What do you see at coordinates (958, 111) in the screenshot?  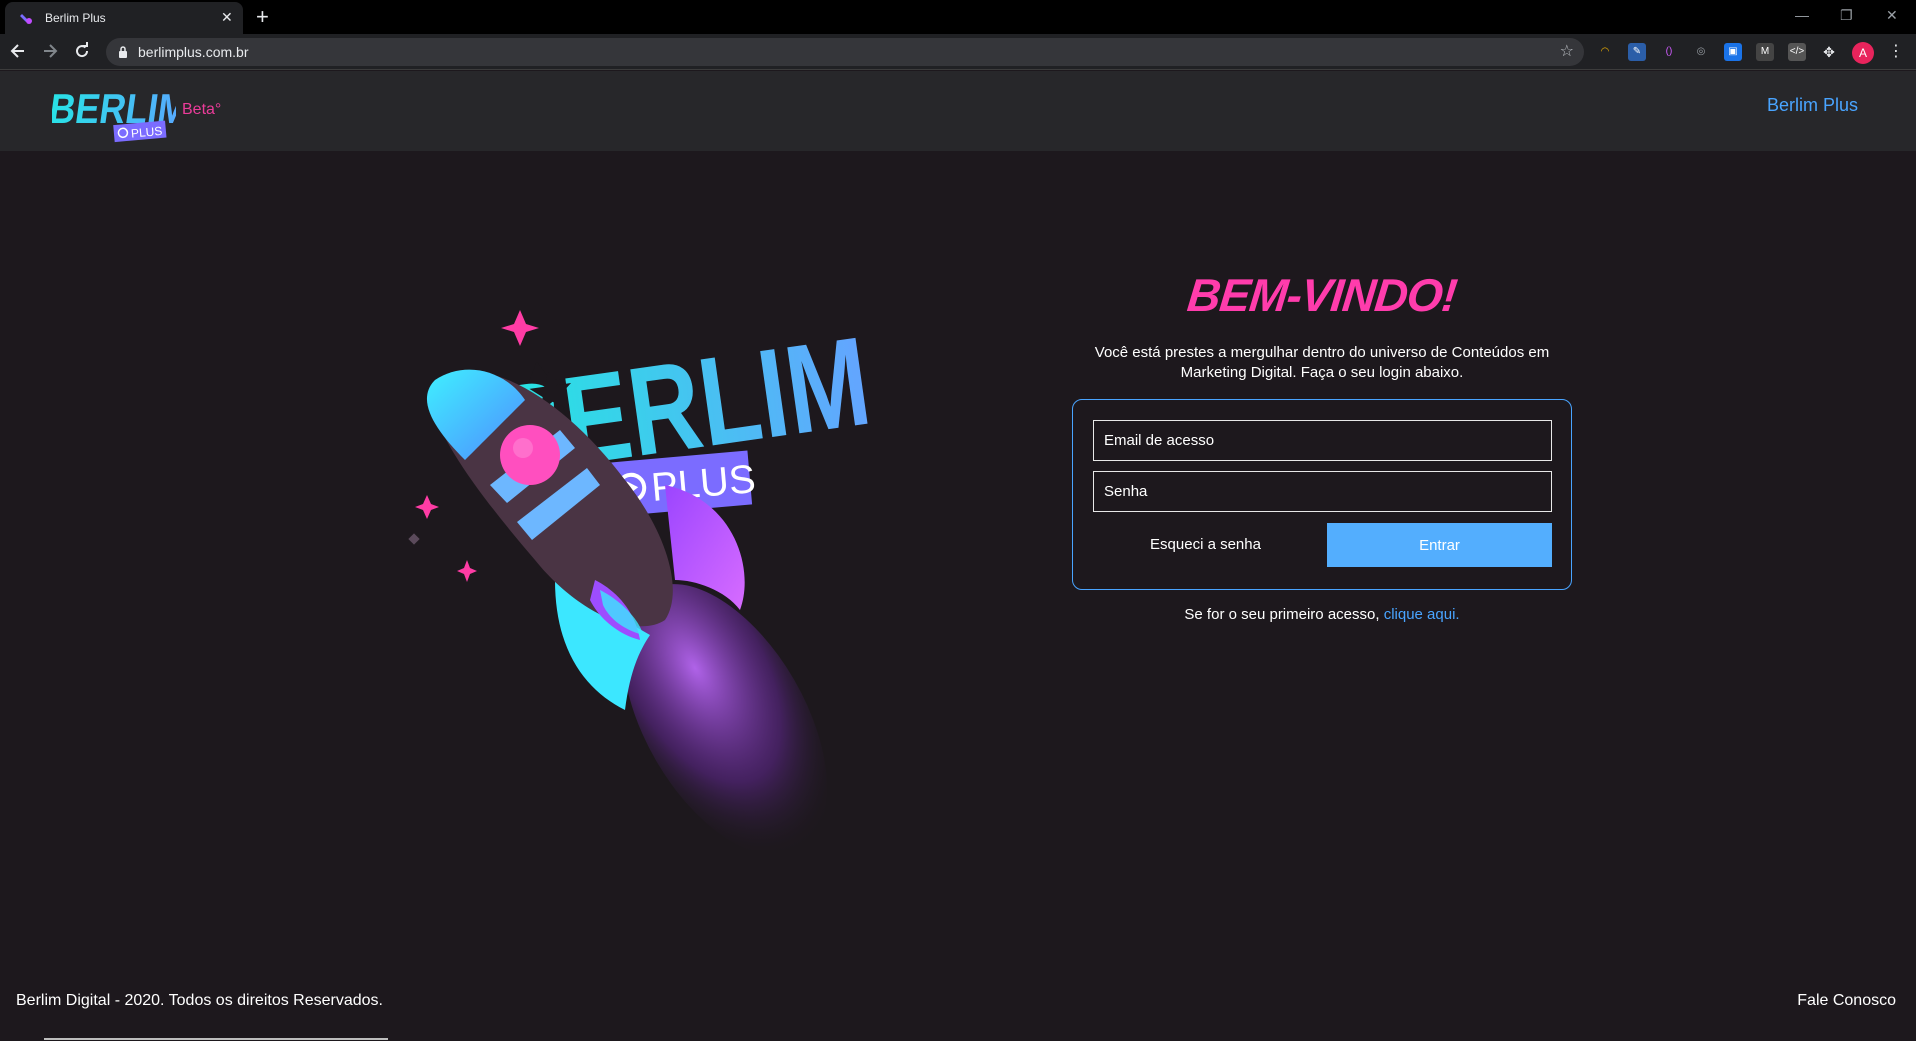 I see `site-header: BERLIM PLUS Beta° Berlim Plus` at bounding box center [958, 111].